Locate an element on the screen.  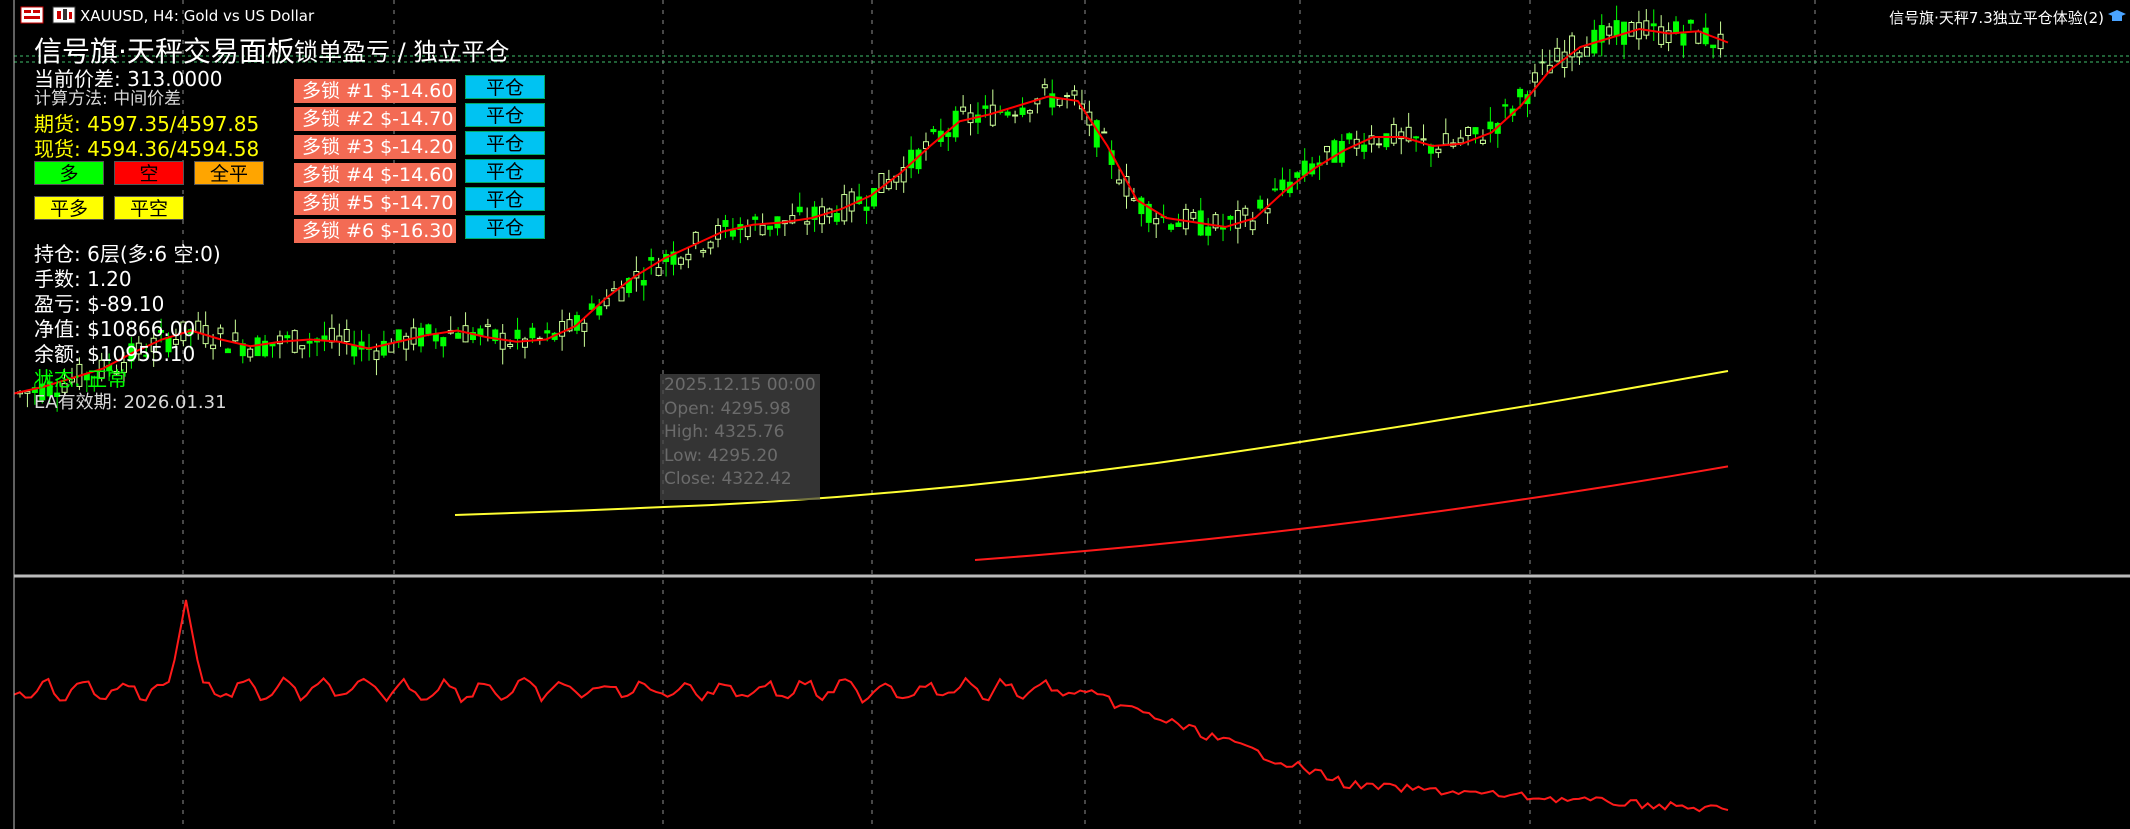
close-all-button: 全平 is located at coordinates (229, 173).